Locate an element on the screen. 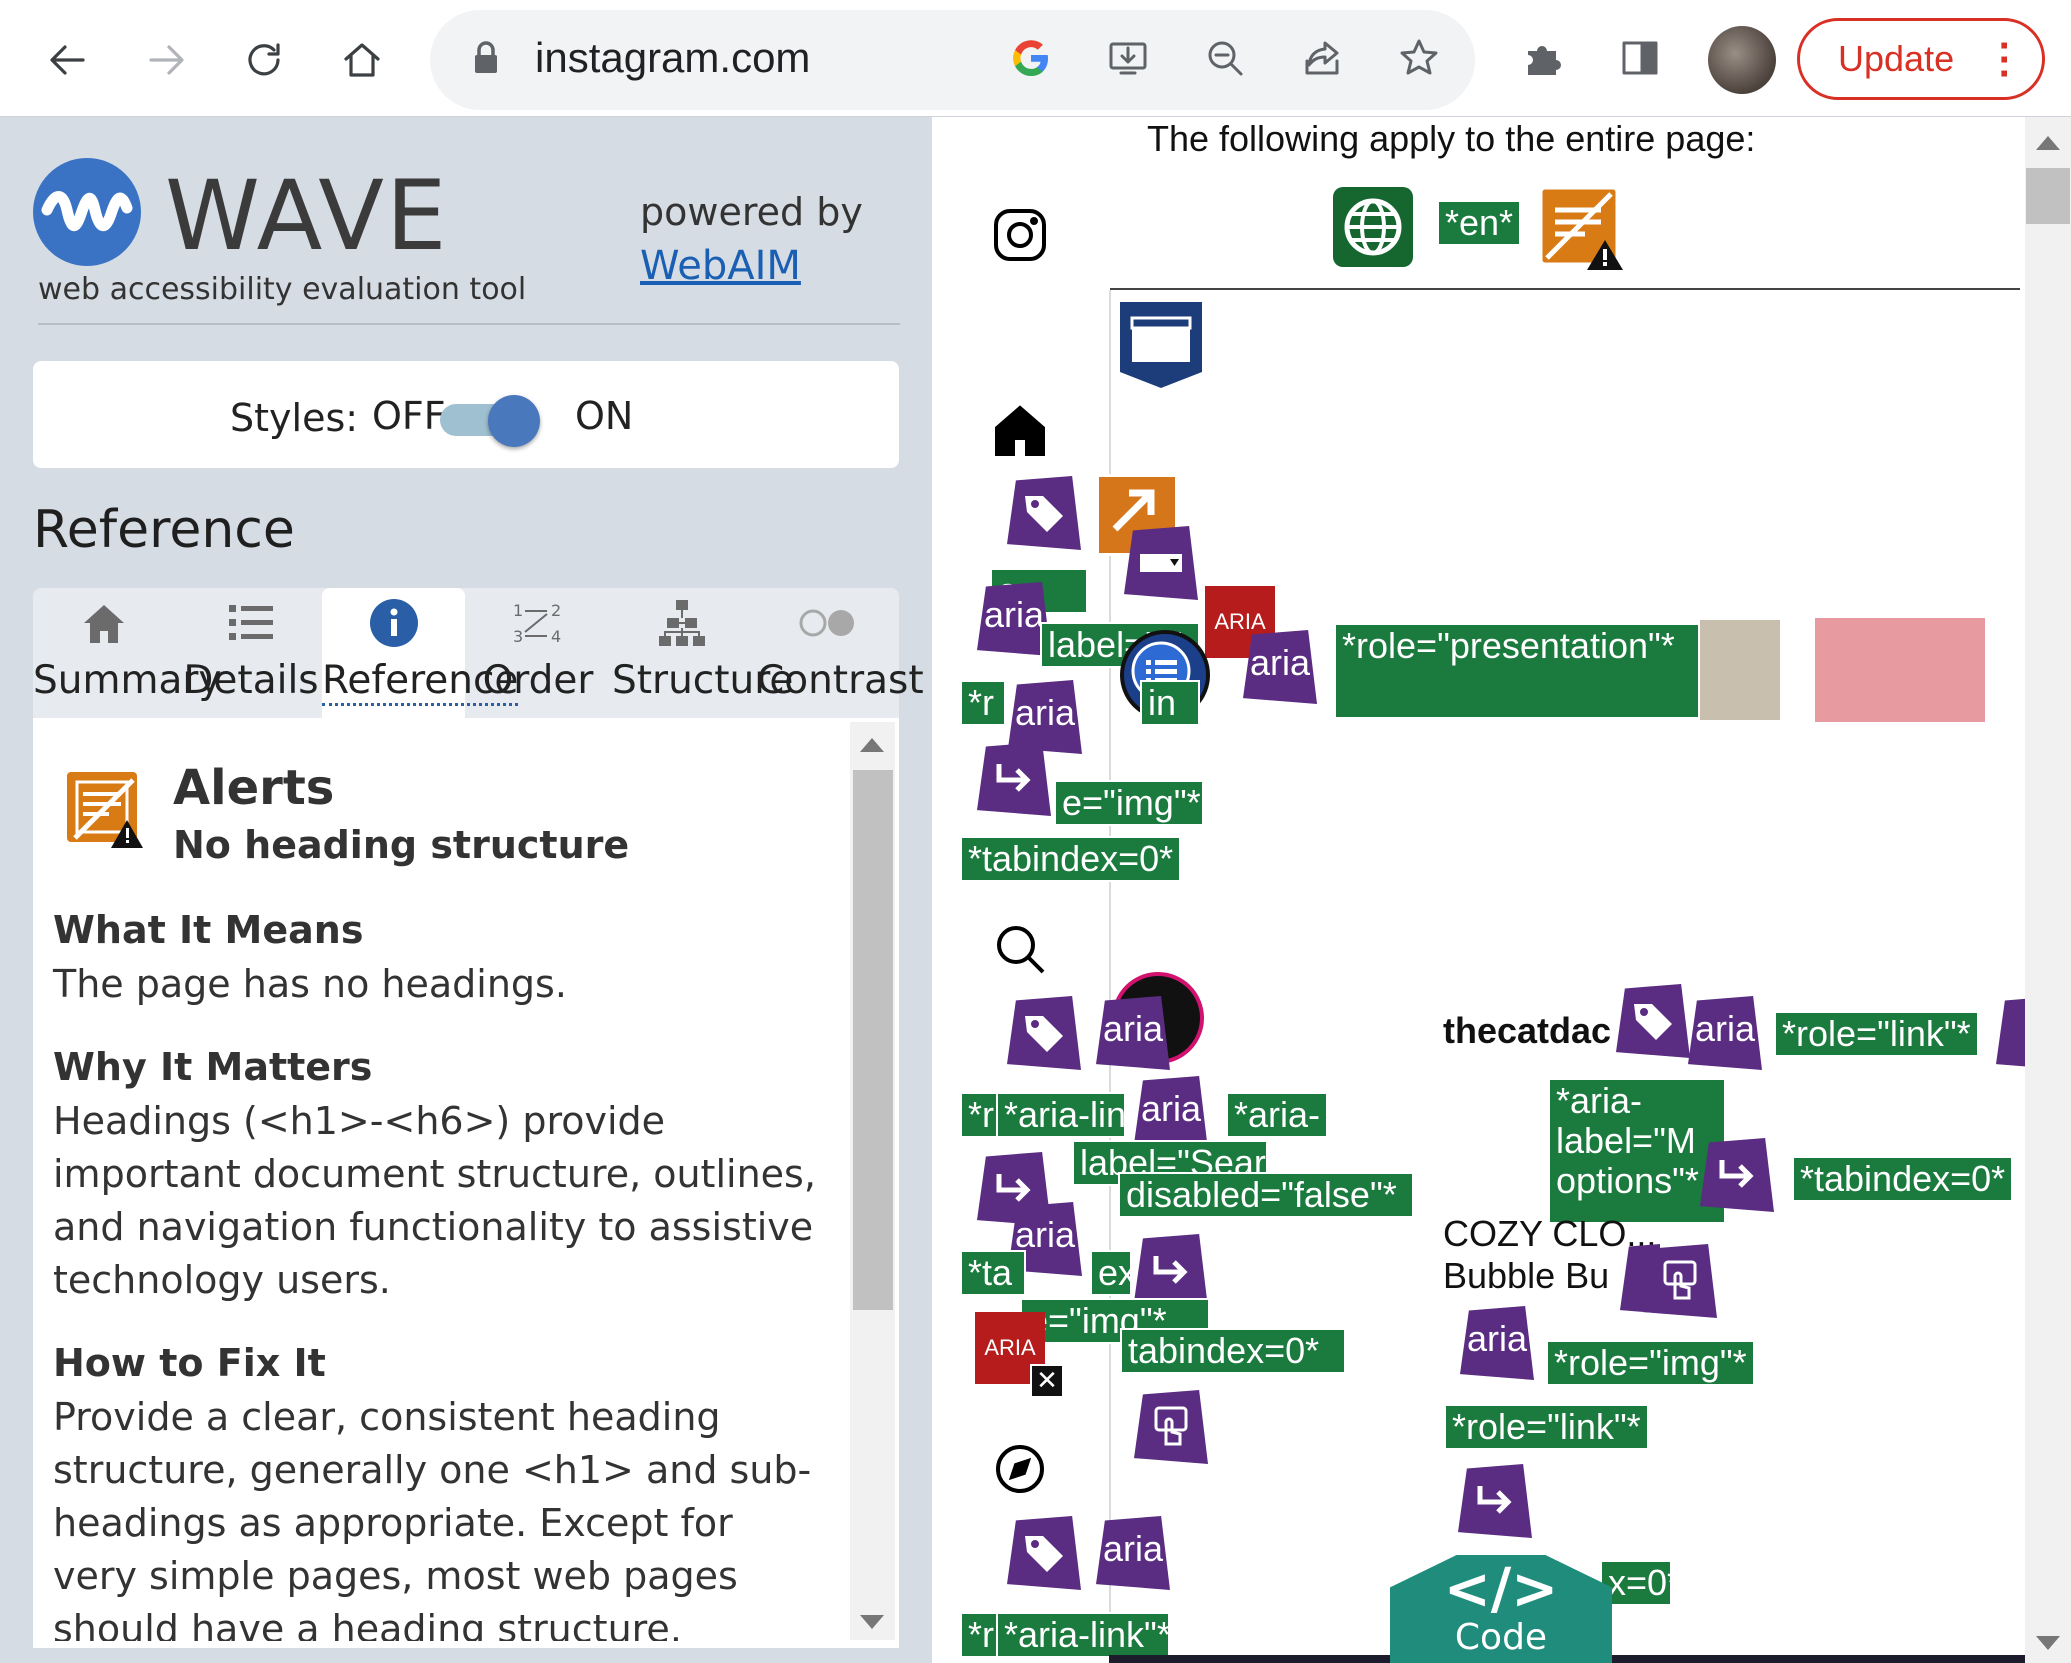  alert-heading-icon is located at coordinates (105, 810).